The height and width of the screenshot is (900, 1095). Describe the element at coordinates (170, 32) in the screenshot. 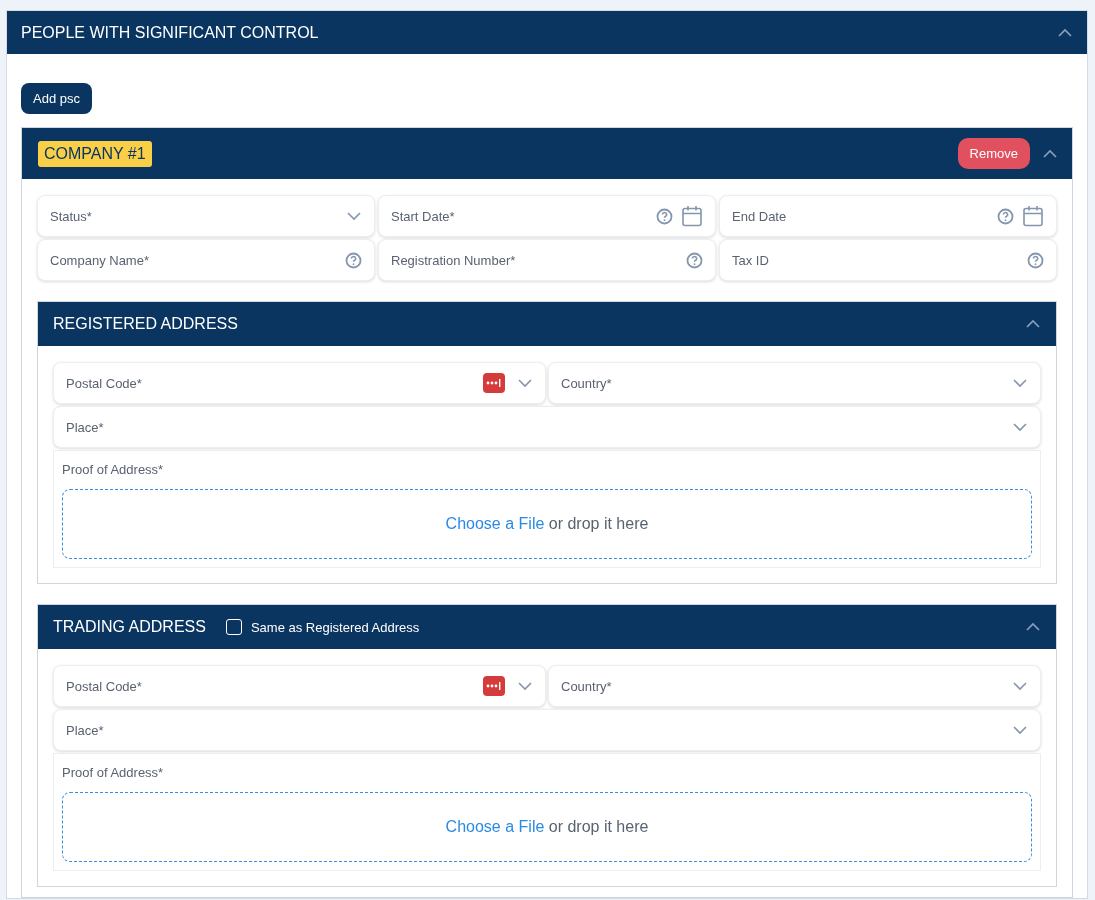

I see `panel-title: PEOPLE WITH SIGNIFICANT CONTROL` at that location.